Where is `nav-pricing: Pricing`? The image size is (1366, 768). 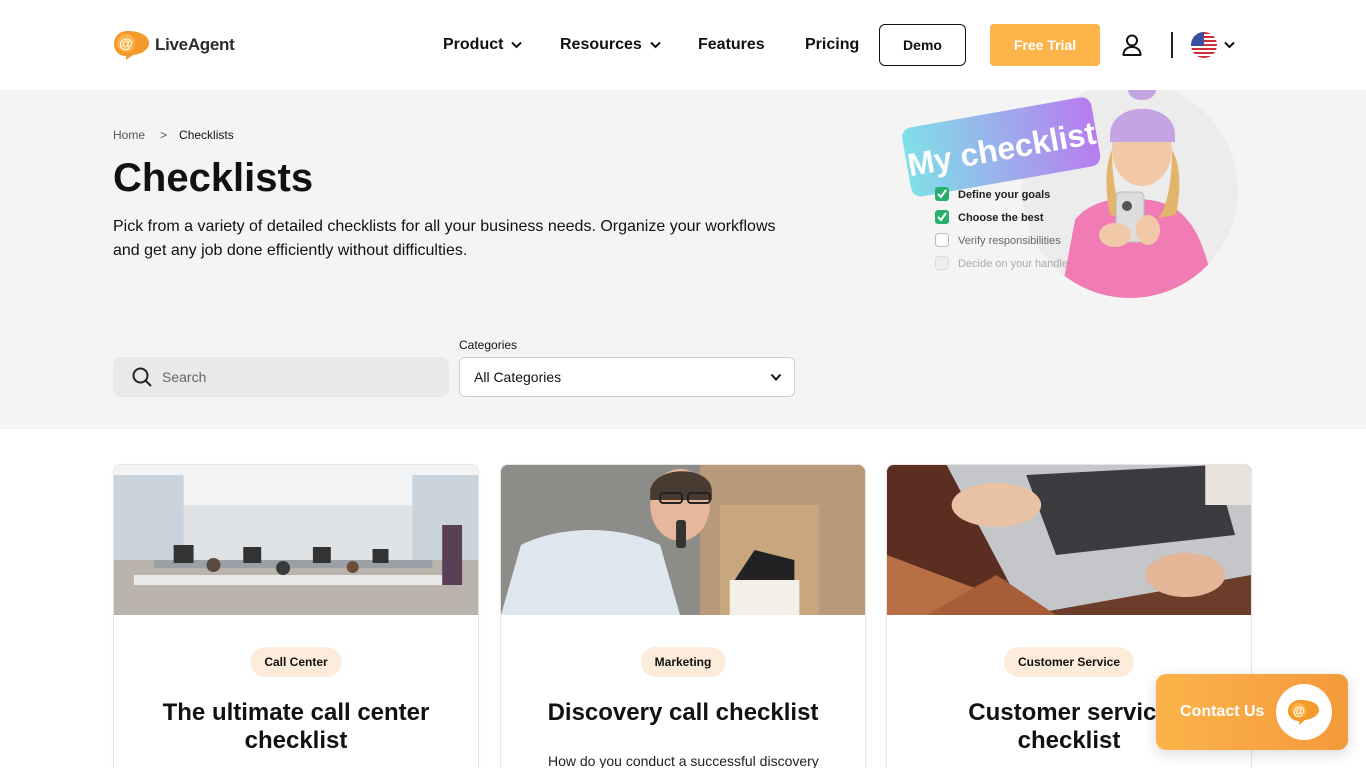
nav-pricing: Pricing is located at coordinates (832, 45).